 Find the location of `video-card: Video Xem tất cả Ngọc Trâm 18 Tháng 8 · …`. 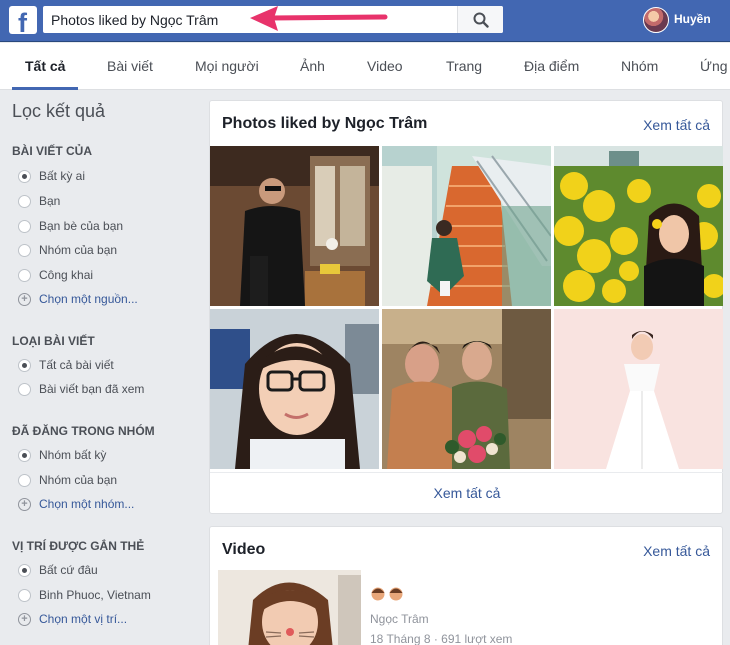

video-card: Video Xem tất cả Ngọc Trâm 18 Tháng 8 · … is located at coordinates (466, 585).